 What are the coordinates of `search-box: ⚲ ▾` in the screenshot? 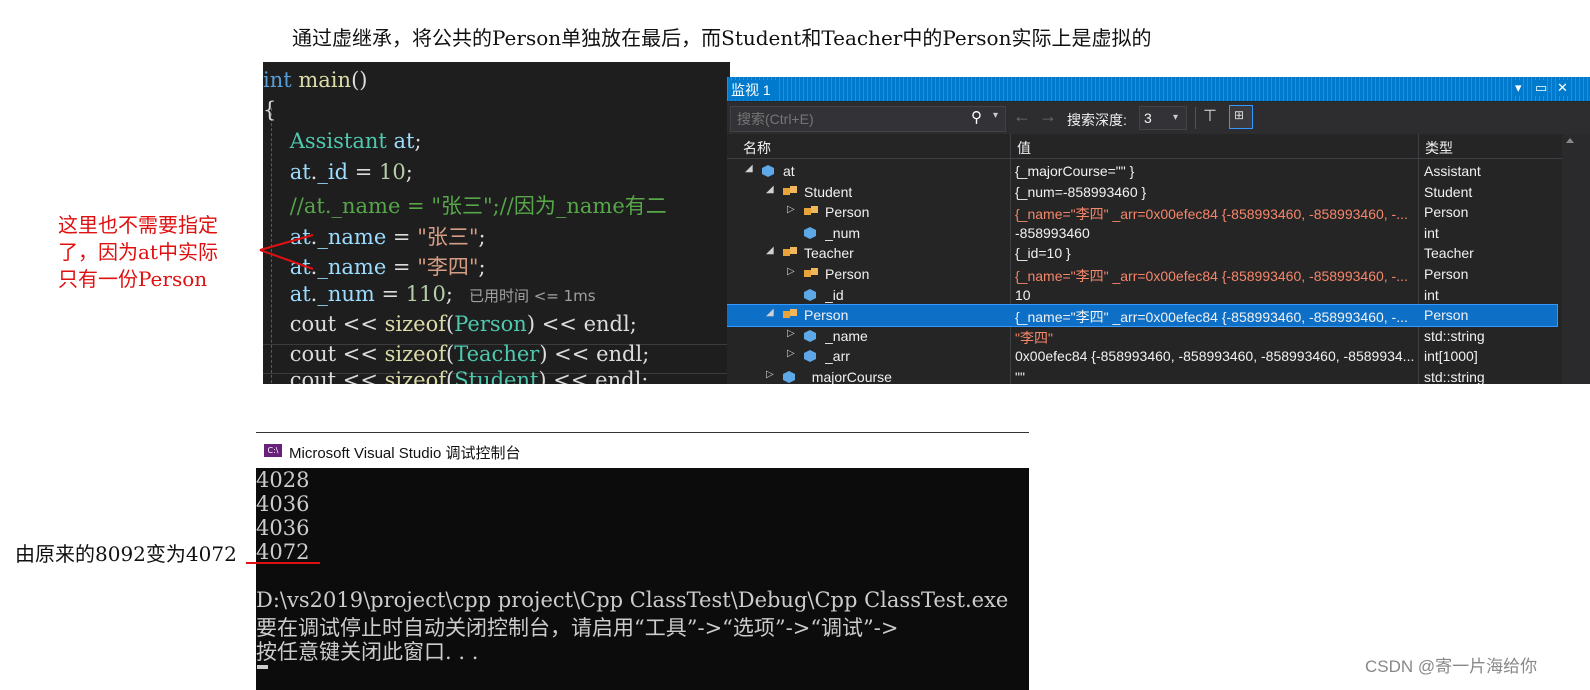 It's located at (868, 119).